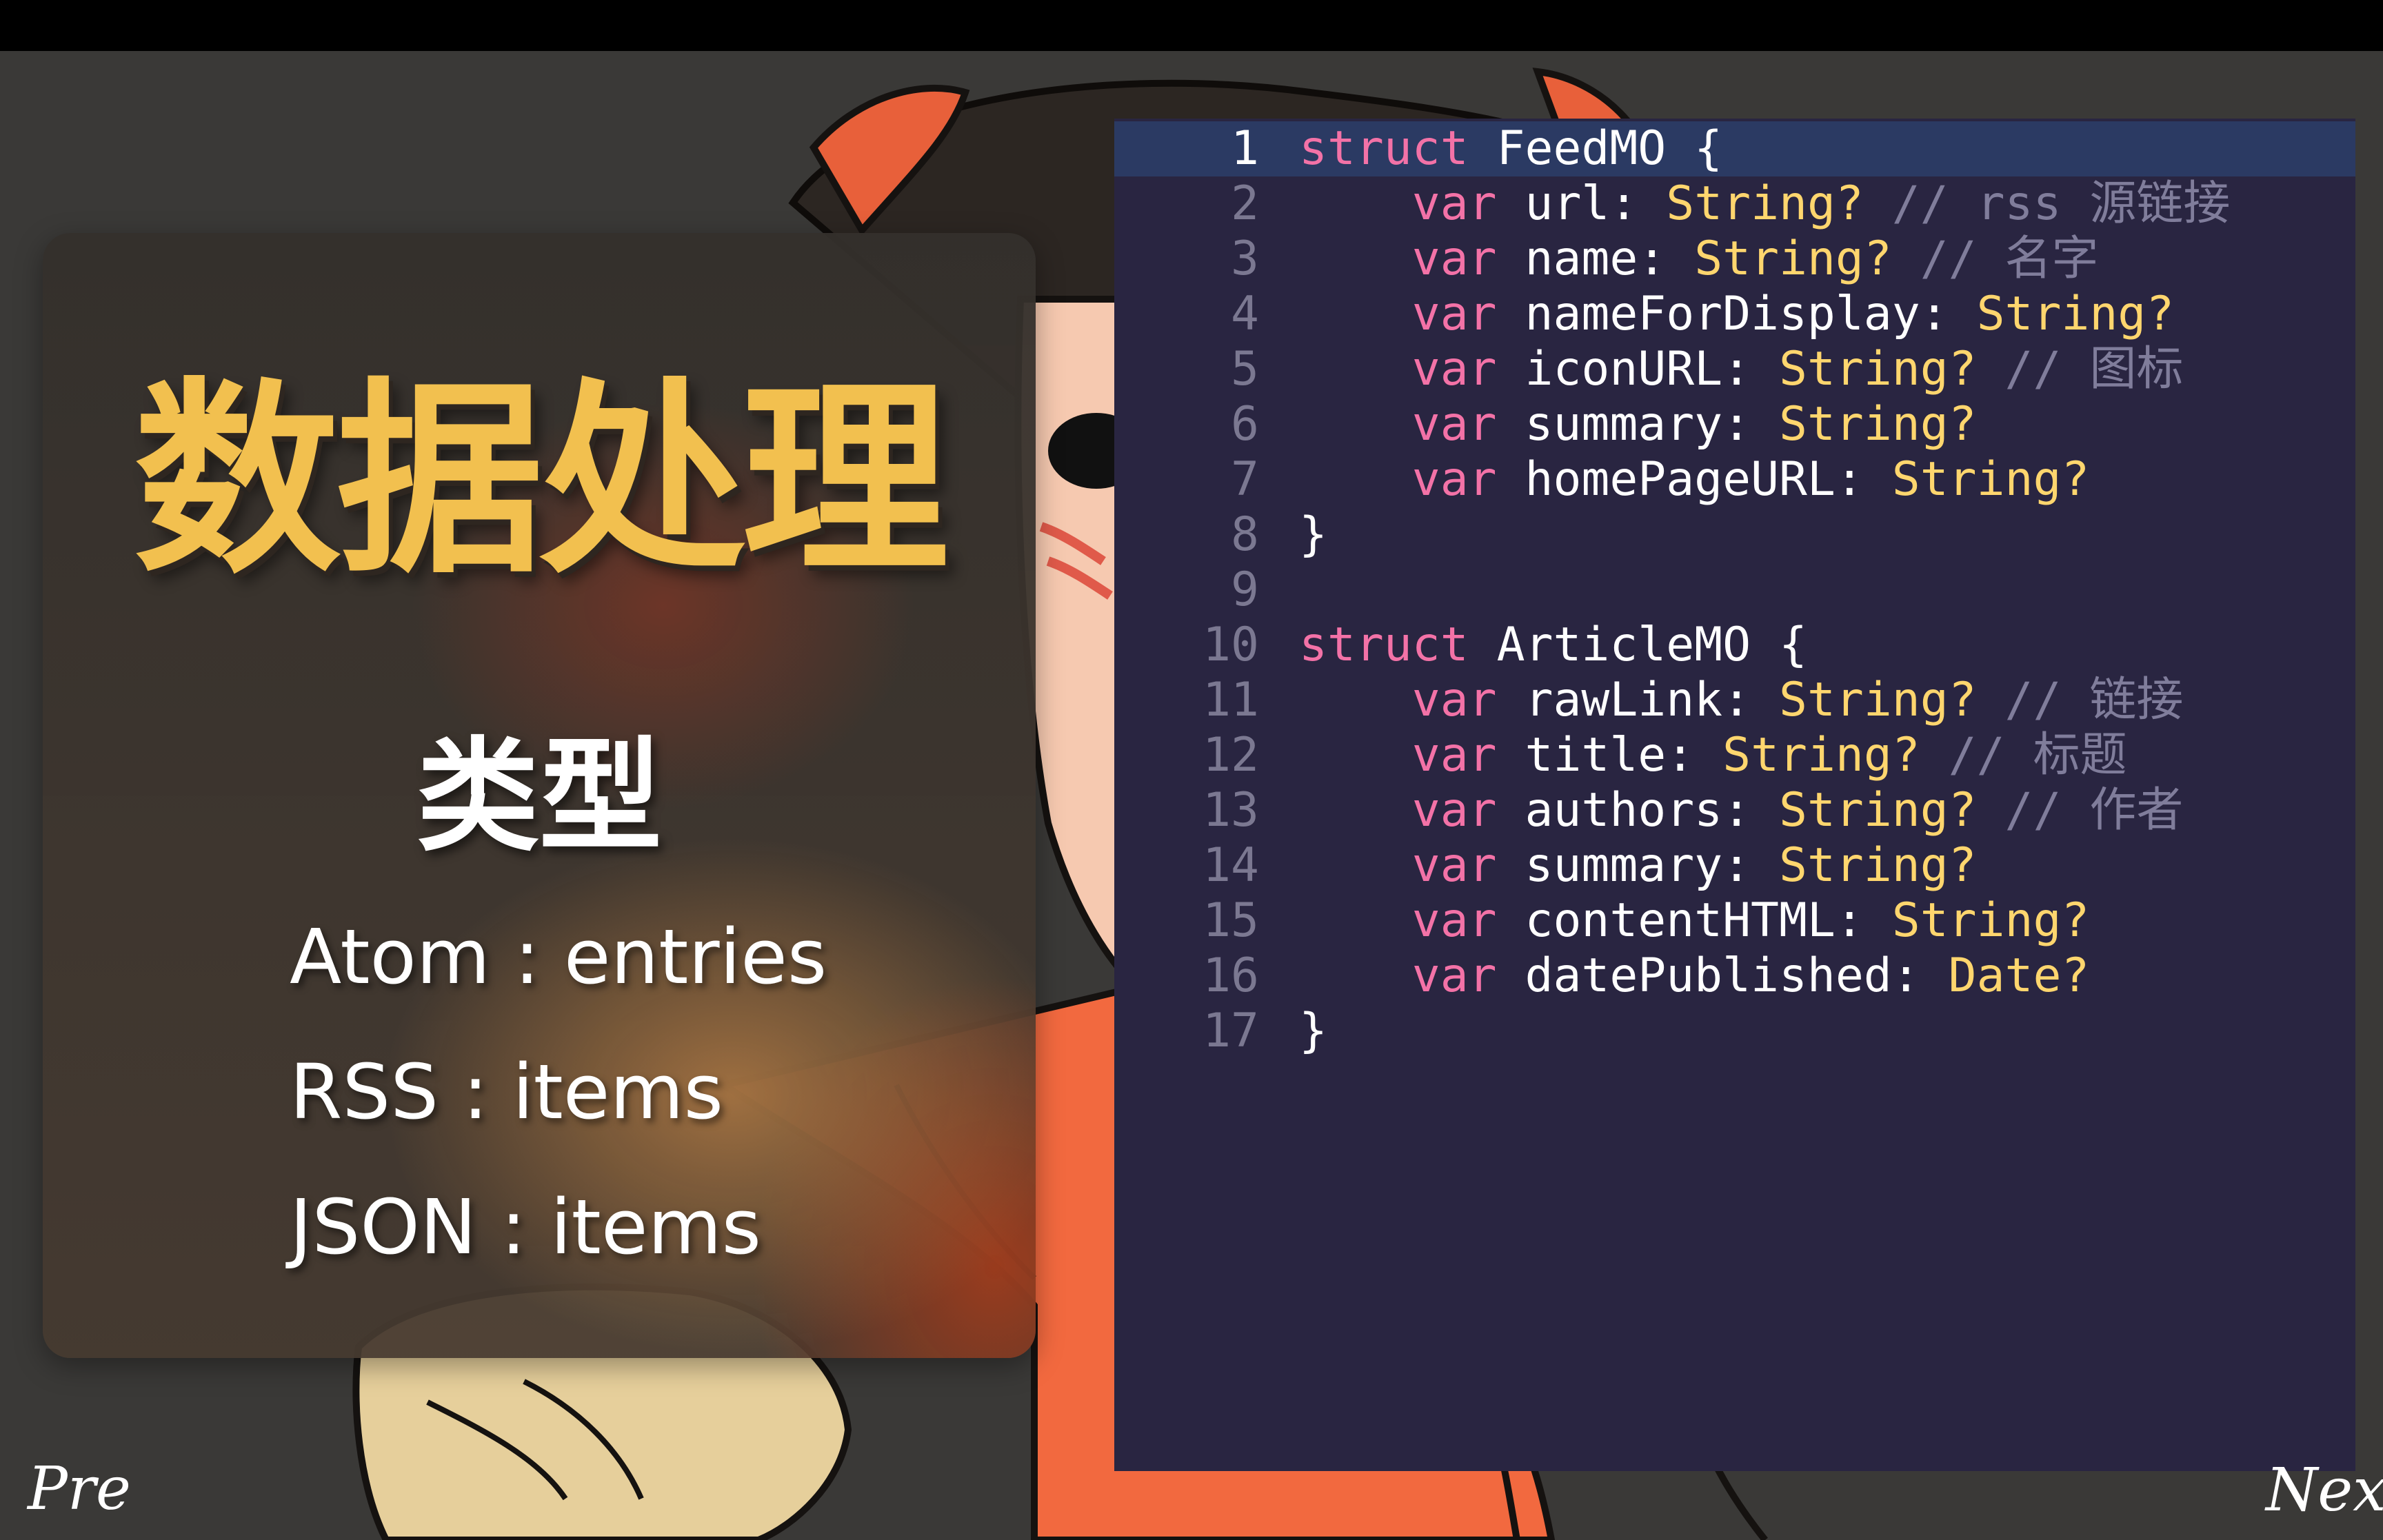  Describe the element at coordinates (2080, 369) in the screenshot. I see `code-comment: // 图标` at that location.